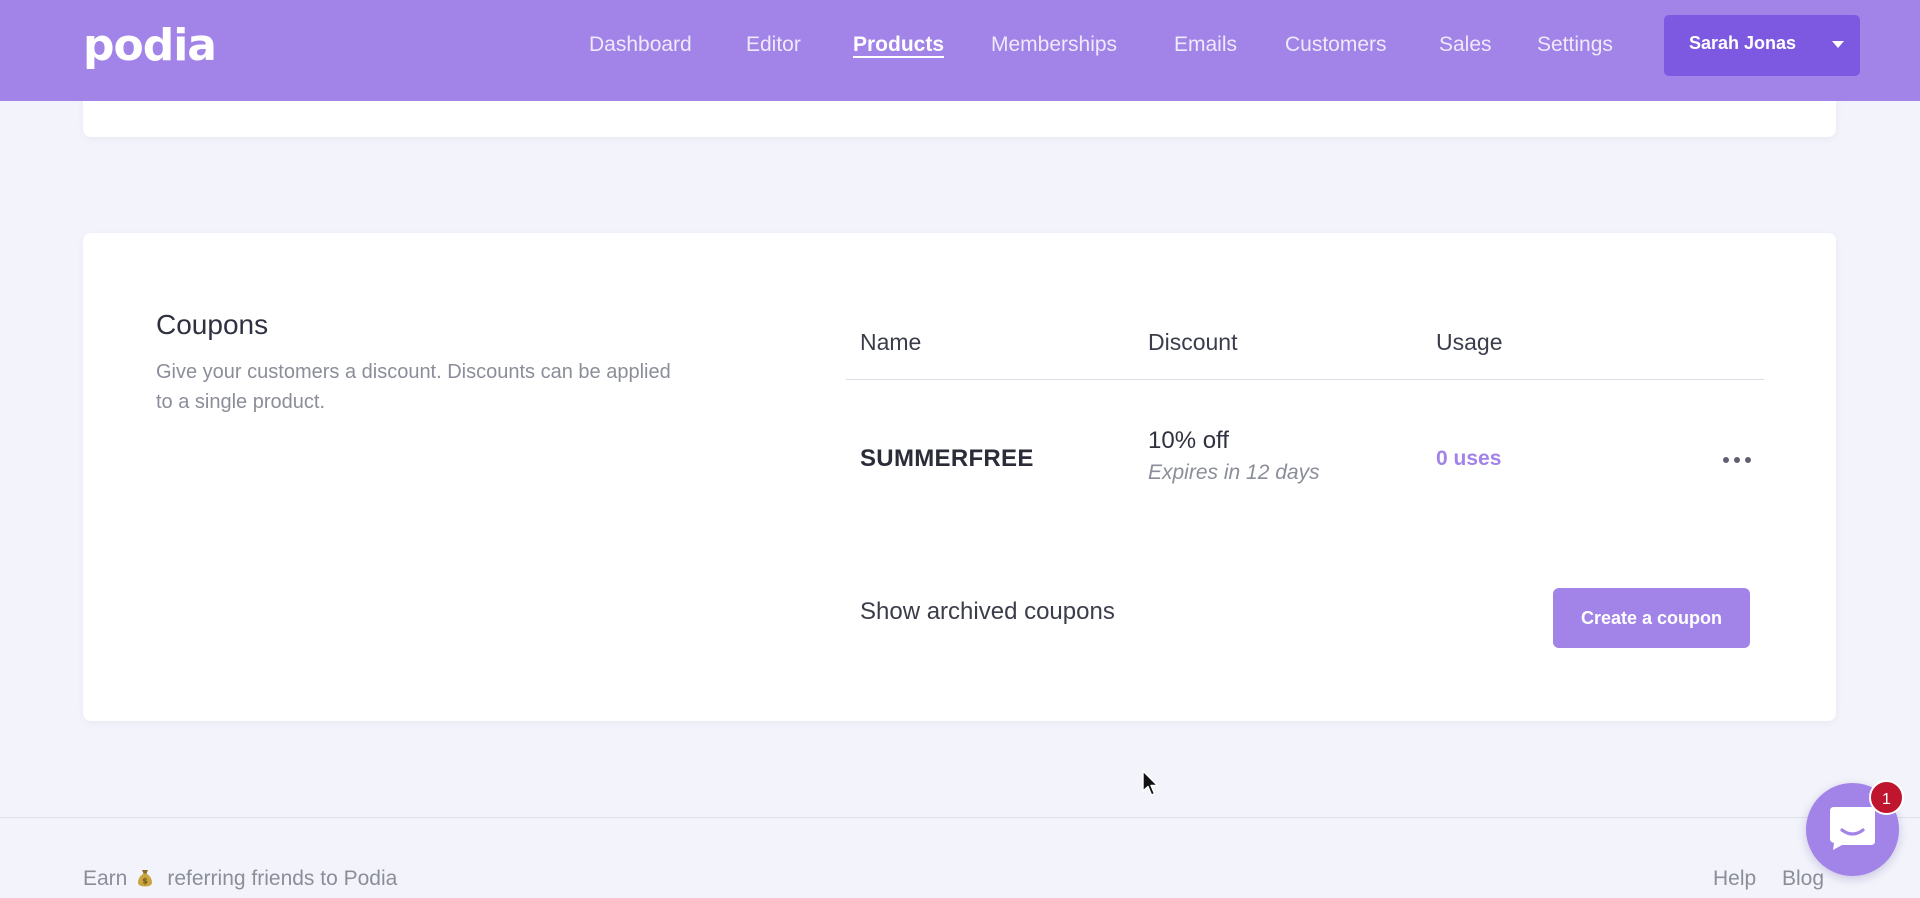 Image resolution: width=1920 pixels, height=898 pixels. I want to click on user-name: Sarah Jonas, so click(1743, 43).